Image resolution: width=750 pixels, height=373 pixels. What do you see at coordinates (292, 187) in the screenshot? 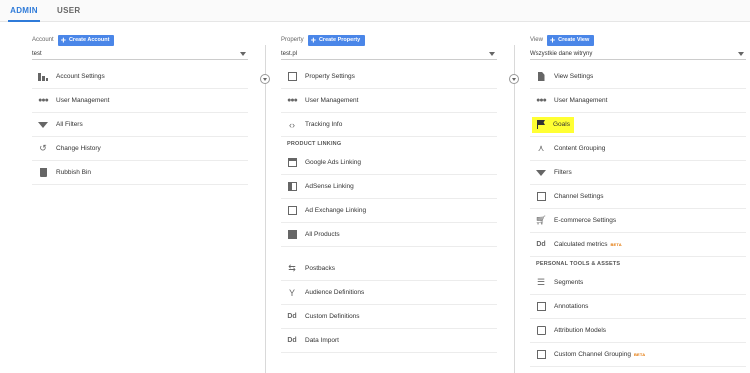
I see `adsense-icon` at bounding box center [292, 187].